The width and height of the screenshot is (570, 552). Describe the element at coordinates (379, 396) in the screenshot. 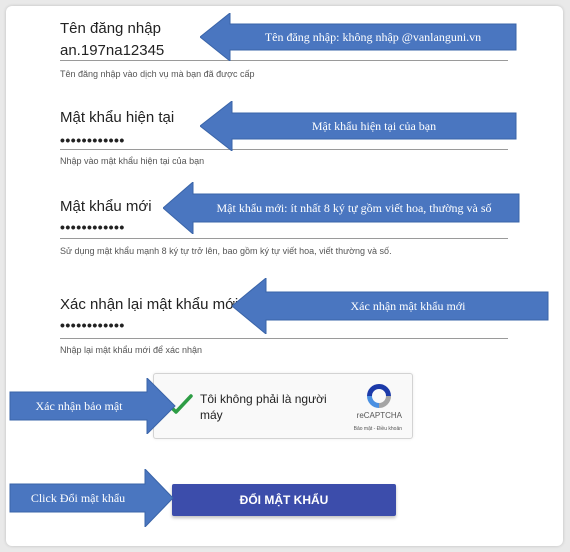

I see `recaptcha-logo-icon` at that location.